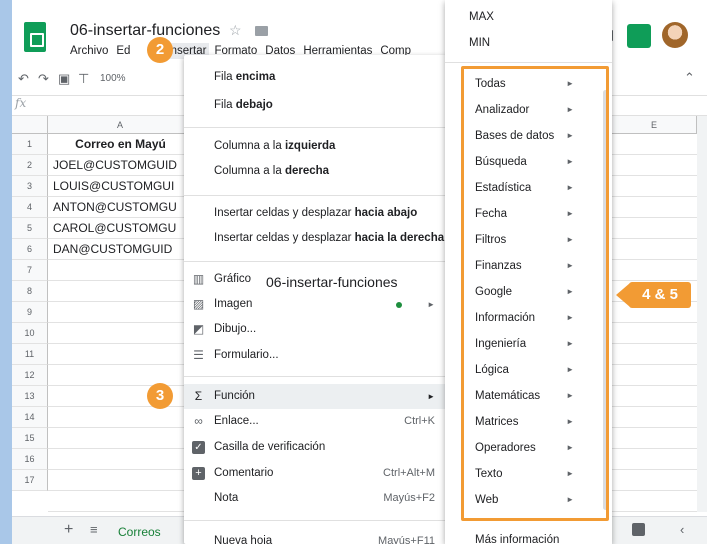 Image resolution: width=707 pixels, height=544 pixels. Describe the element at coordinates (233, 304) in the screenshot. I see `menu-item-label: Imagen` at that location.